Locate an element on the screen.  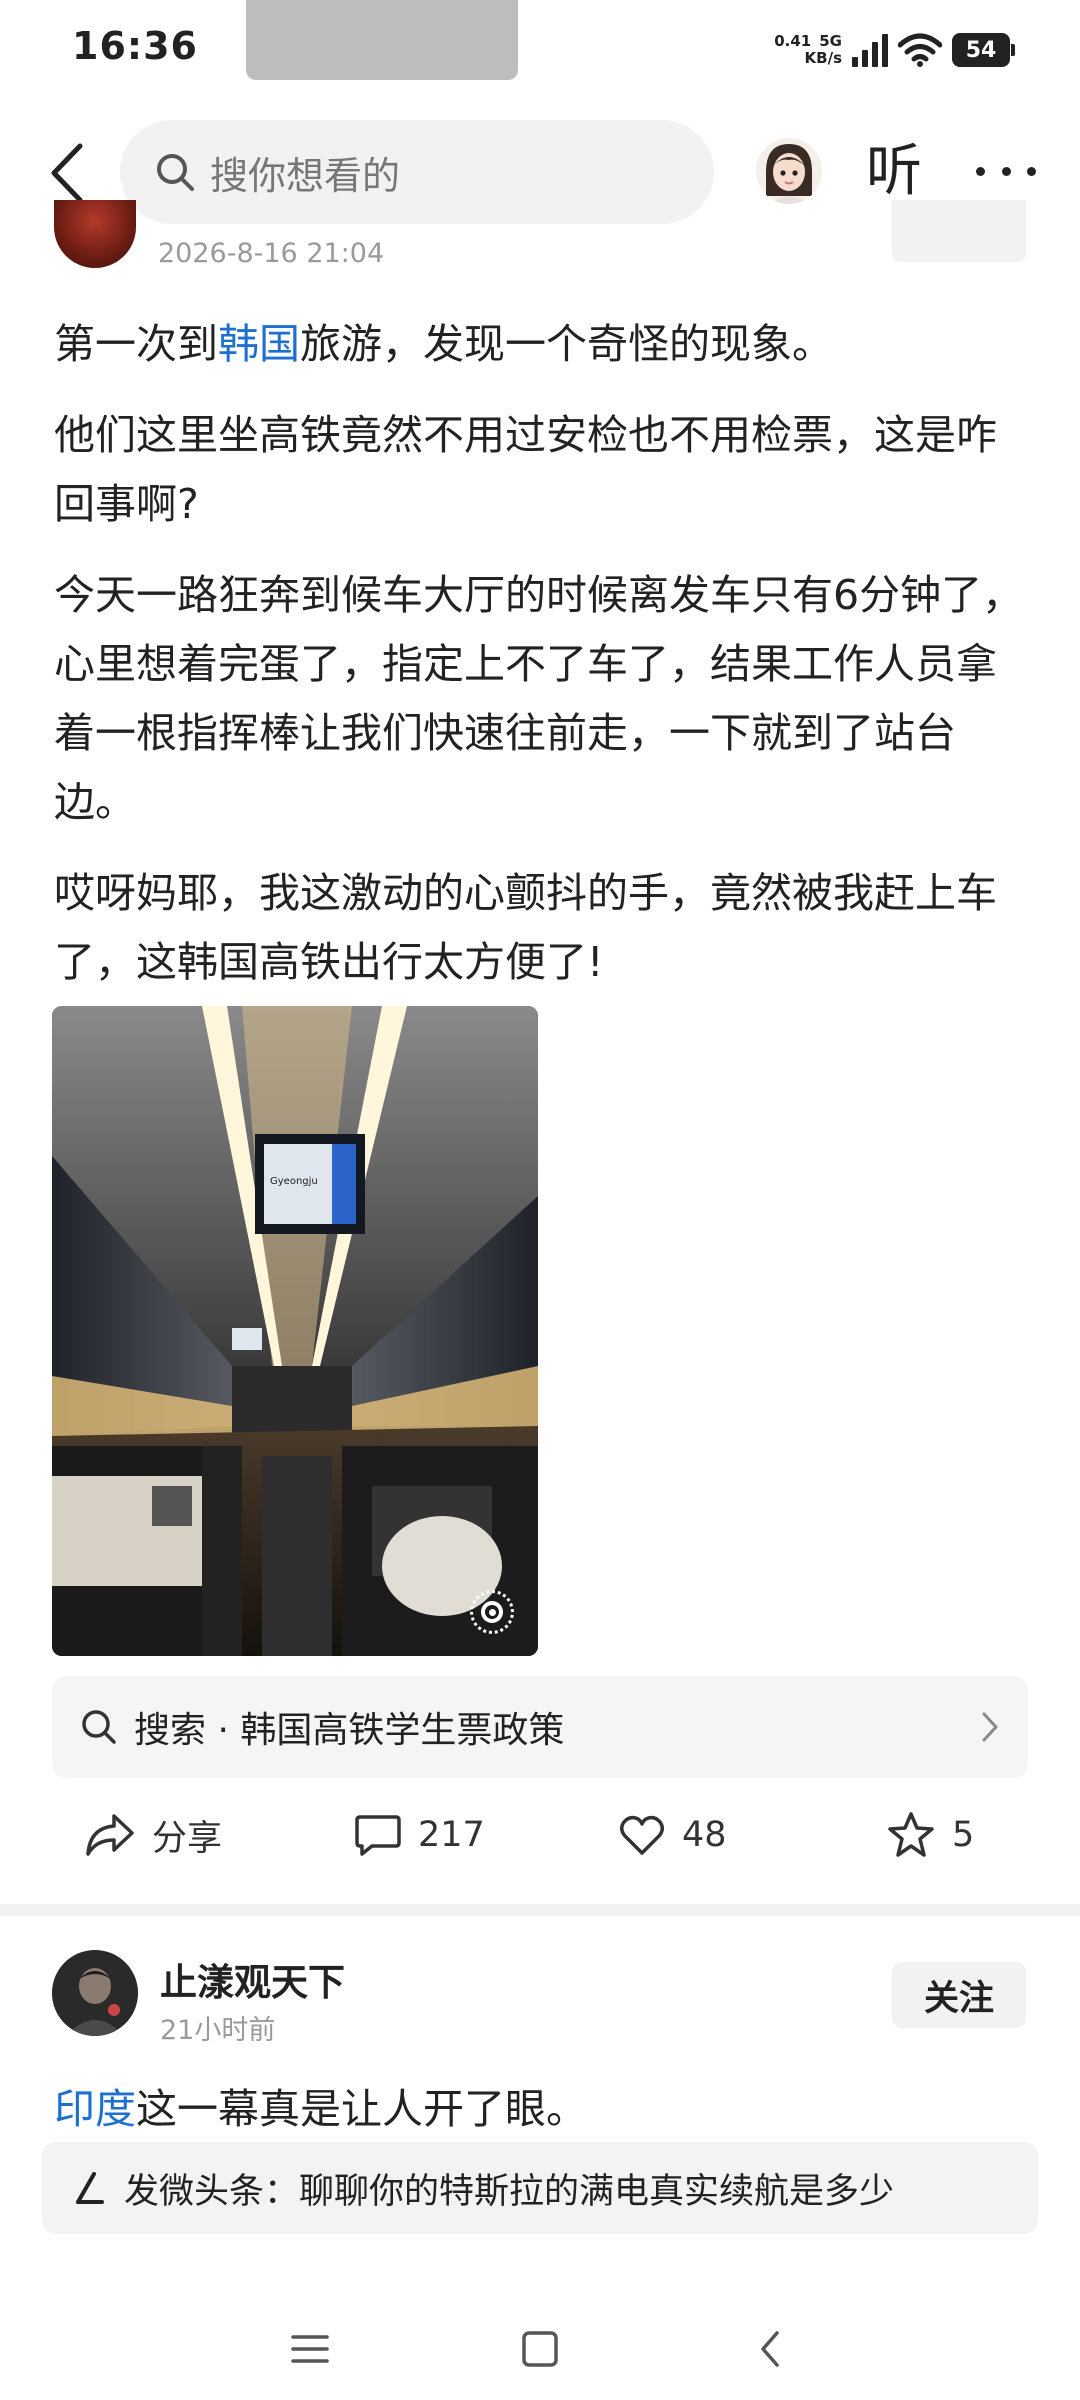
comment-button: 217 is located at coordinates (419, 1835).